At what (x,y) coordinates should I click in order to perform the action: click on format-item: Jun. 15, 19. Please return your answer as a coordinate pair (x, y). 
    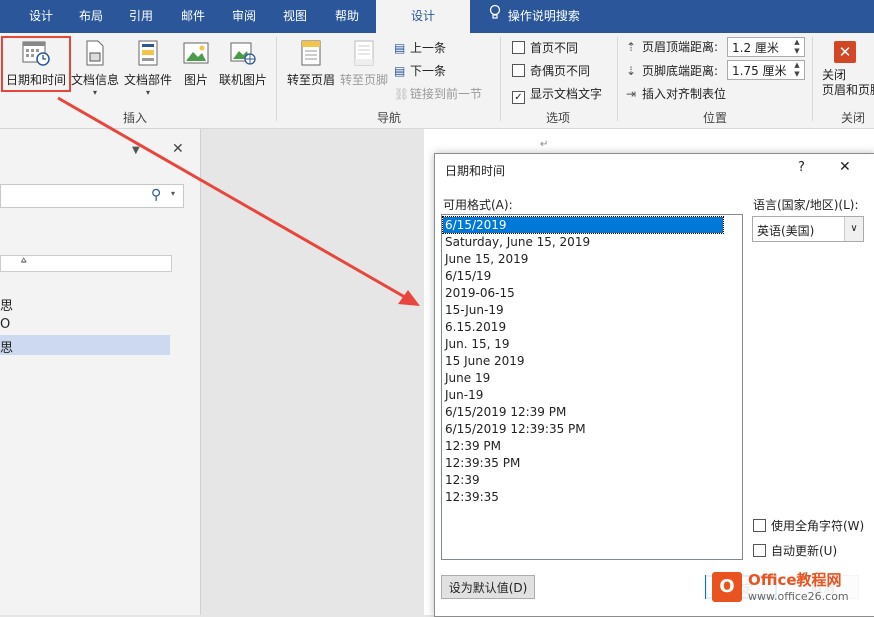
    Looking at the image, I should click on (589, 344).